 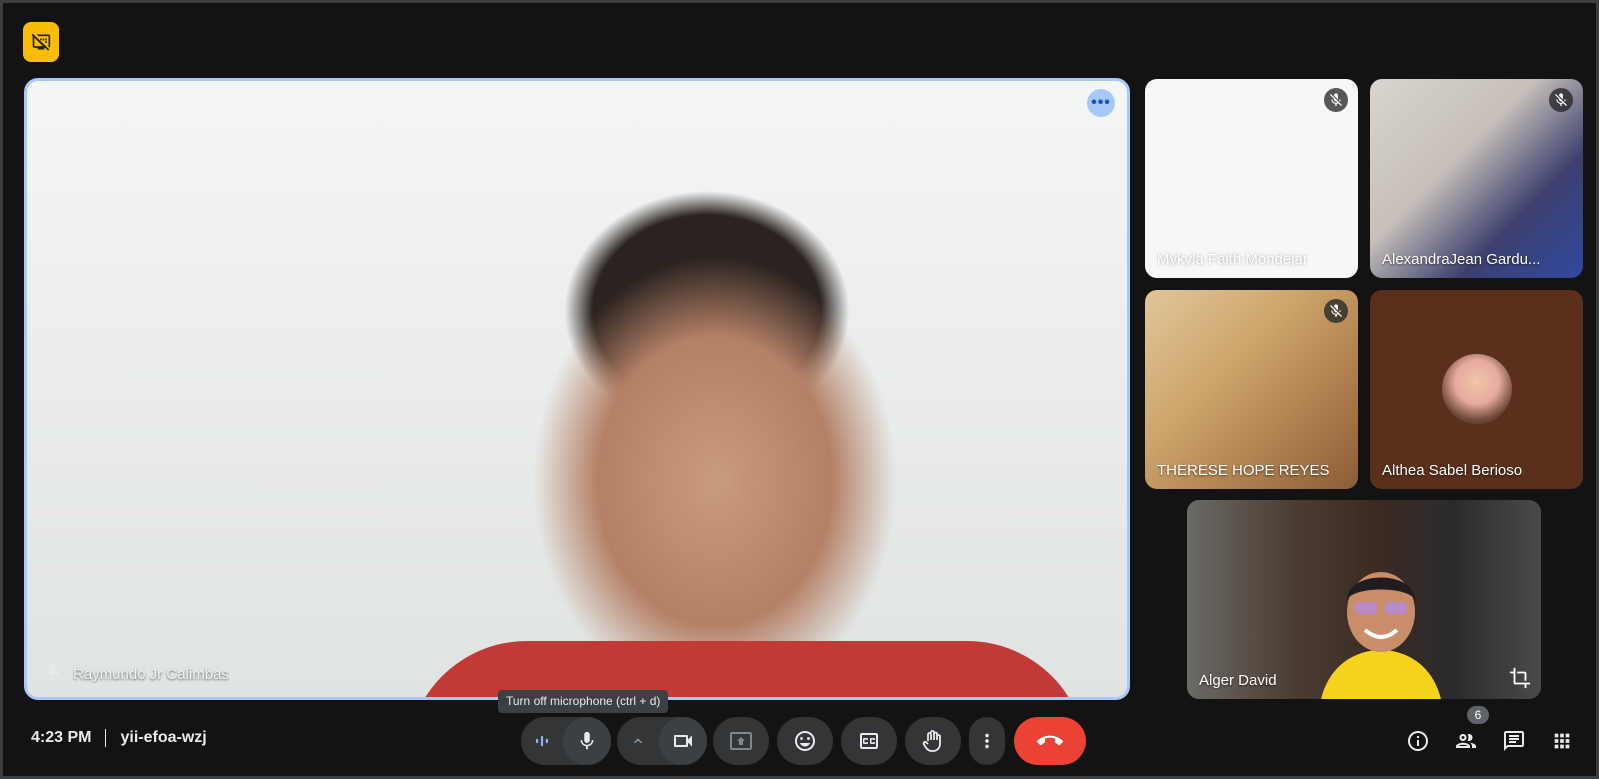 I want to click on emoji-icon, so click(x=805, y=741).